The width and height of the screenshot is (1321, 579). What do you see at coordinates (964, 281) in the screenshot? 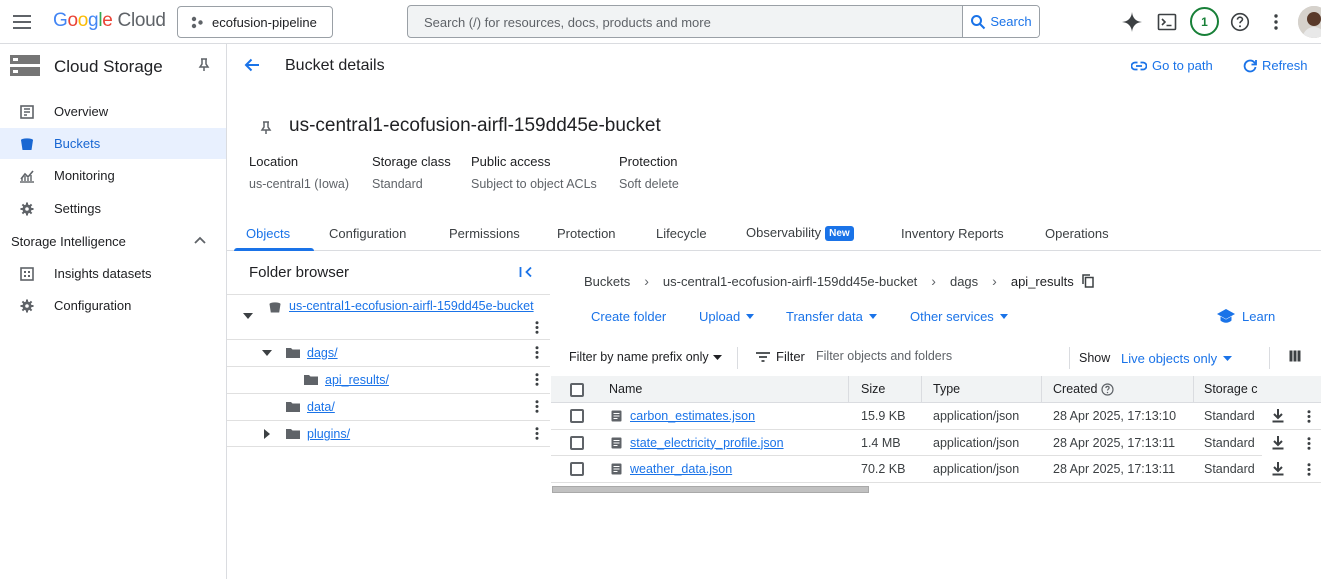
I see `breadcrumb-dags: dags` at bounding box center [964, 281].